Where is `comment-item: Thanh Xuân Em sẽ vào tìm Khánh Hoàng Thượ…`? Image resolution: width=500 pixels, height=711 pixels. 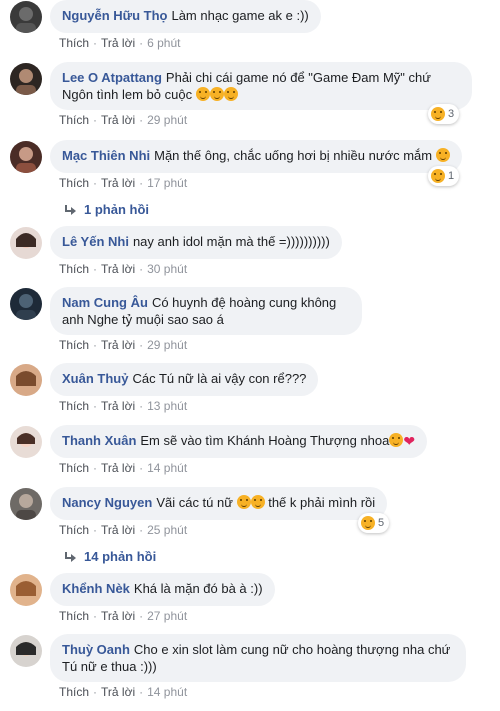 comment-item: Thanh Xuân Em sẽ vào tìm Khánh Hoàng Thượ… is located at coordinates (250, 450).